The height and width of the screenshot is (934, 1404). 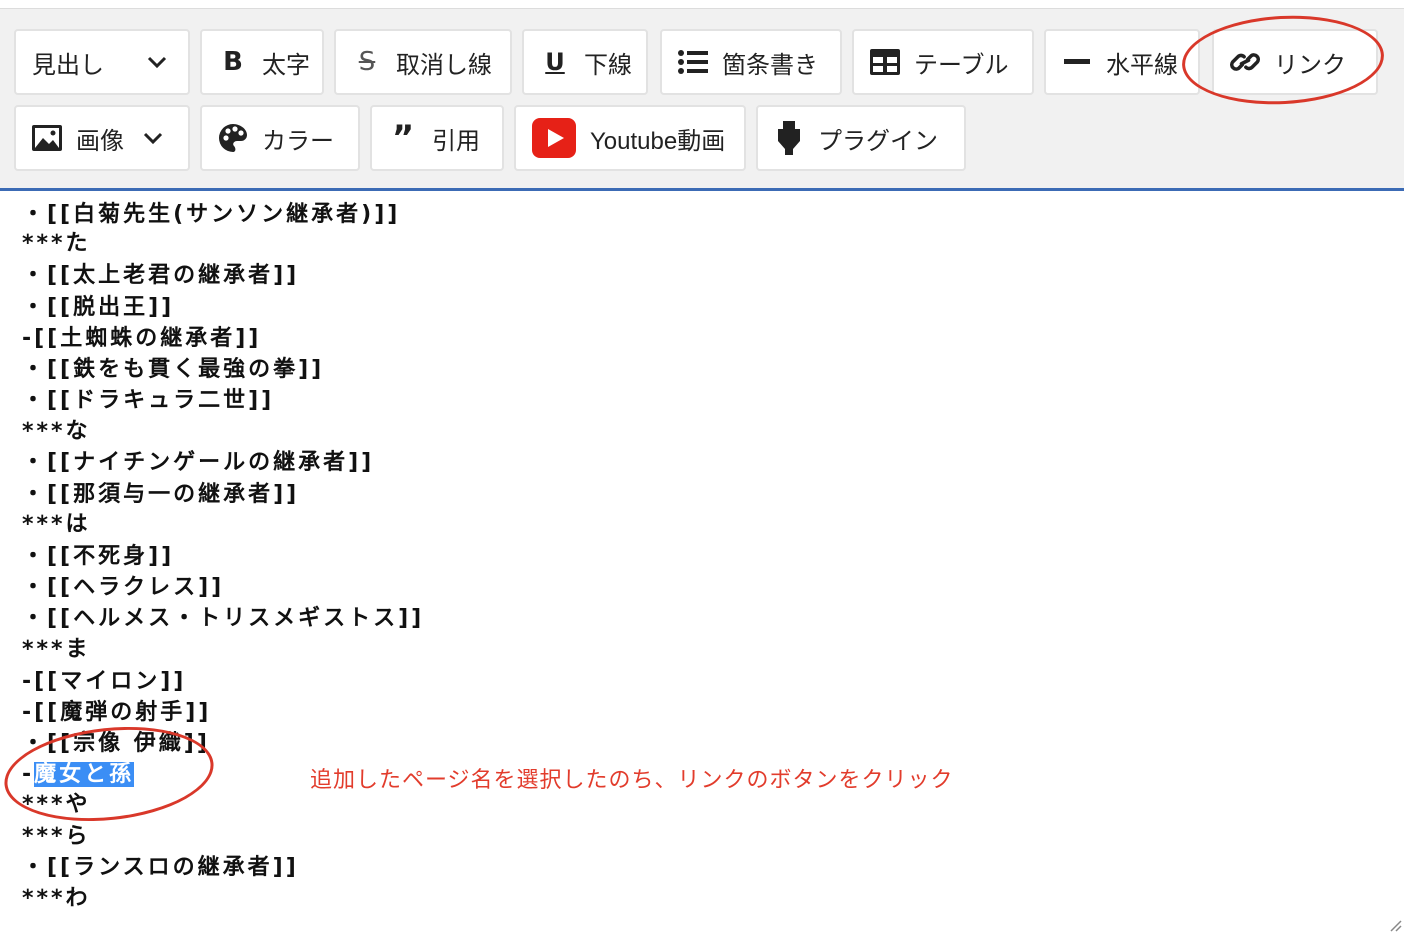 What do you see at coordinates (555, 62) in the screenshot?
I see `underline-icon: U` at bounding box center [555, 62].